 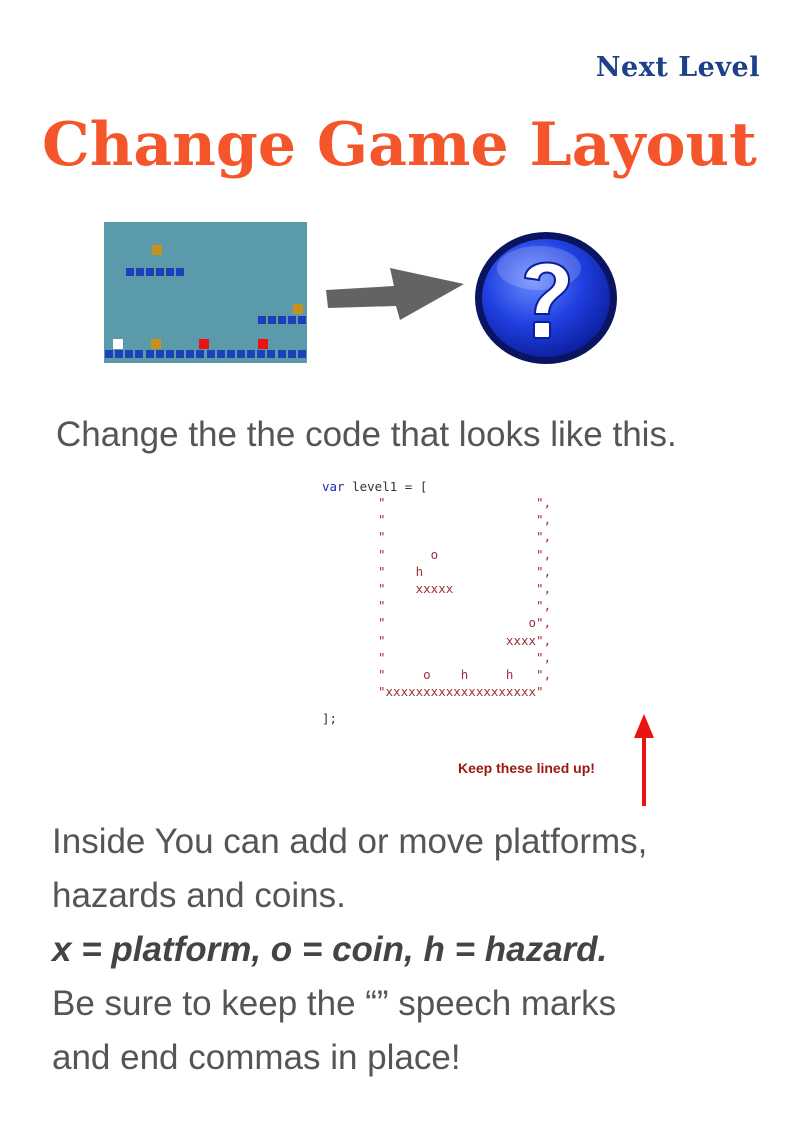 What do you see at coordinates (330, 949) in the screenshot?
I see `legend-text: x = platform, o = coin, h = hazard.` at bounding box center [330, 949].